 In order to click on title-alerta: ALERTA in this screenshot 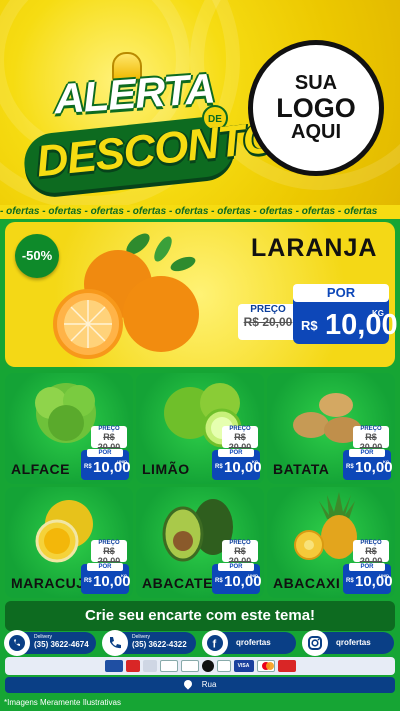, I will do `click(134, 93)`.